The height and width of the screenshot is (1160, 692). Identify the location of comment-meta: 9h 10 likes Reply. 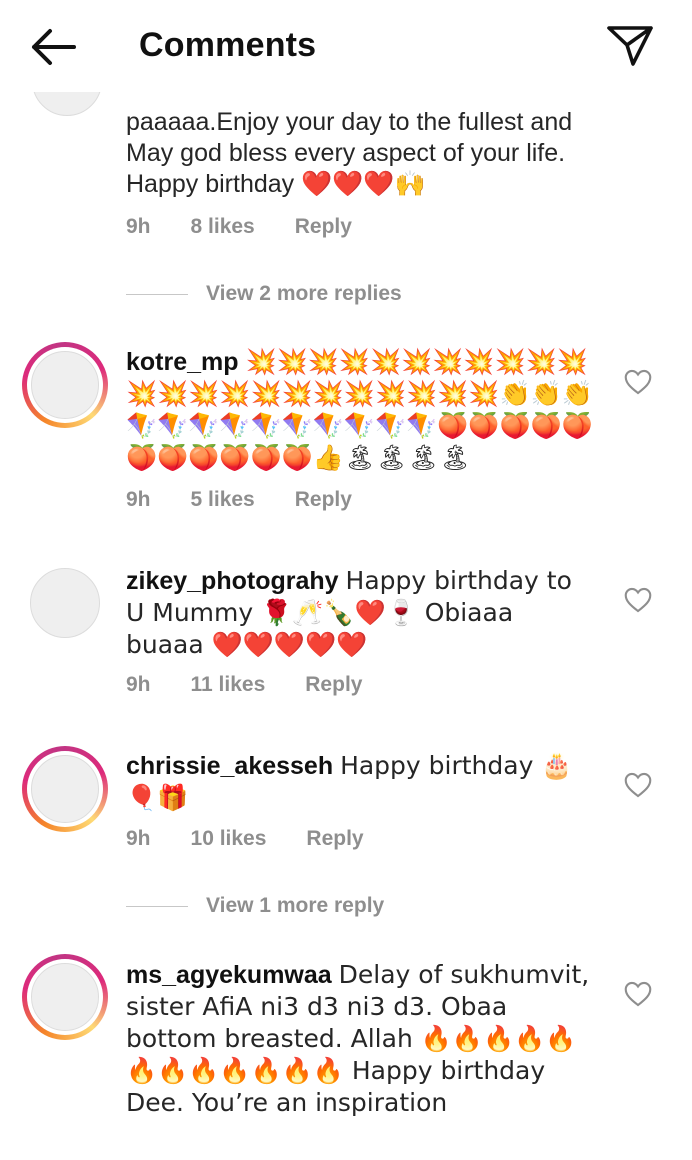
(265, 839).